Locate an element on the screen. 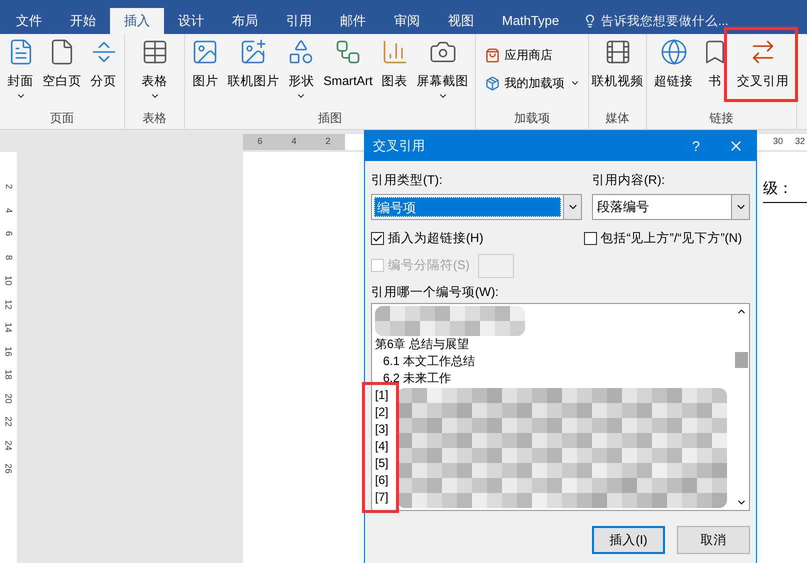  list-item: [6] is located at coordinates (381, 481).